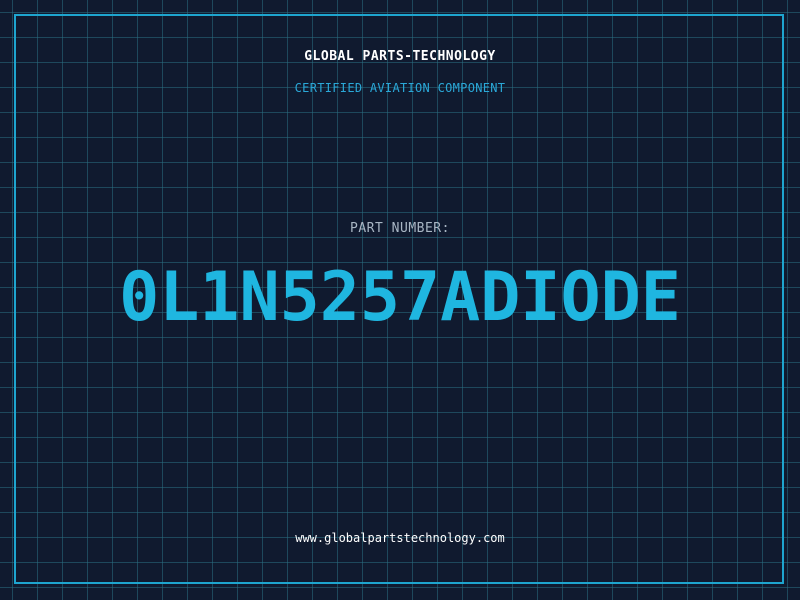 Image resolution: width=800 pixels, height=600 pixels. I want to click on certification-subtitle: CERTIFIED AVIATION COMPONENT, so click(400, 88).